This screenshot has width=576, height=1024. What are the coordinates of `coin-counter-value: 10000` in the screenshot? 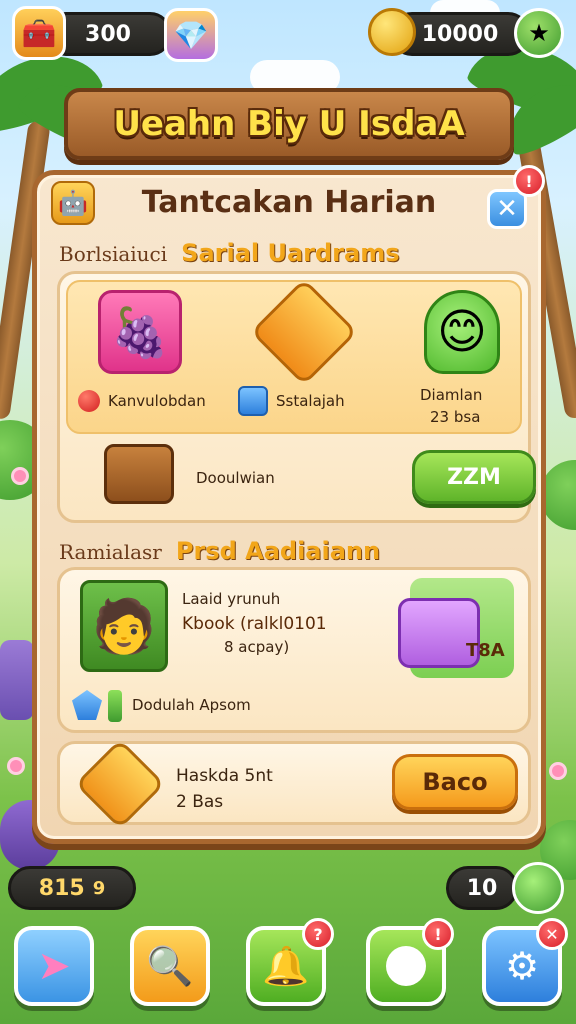 It's located at (460, 34).